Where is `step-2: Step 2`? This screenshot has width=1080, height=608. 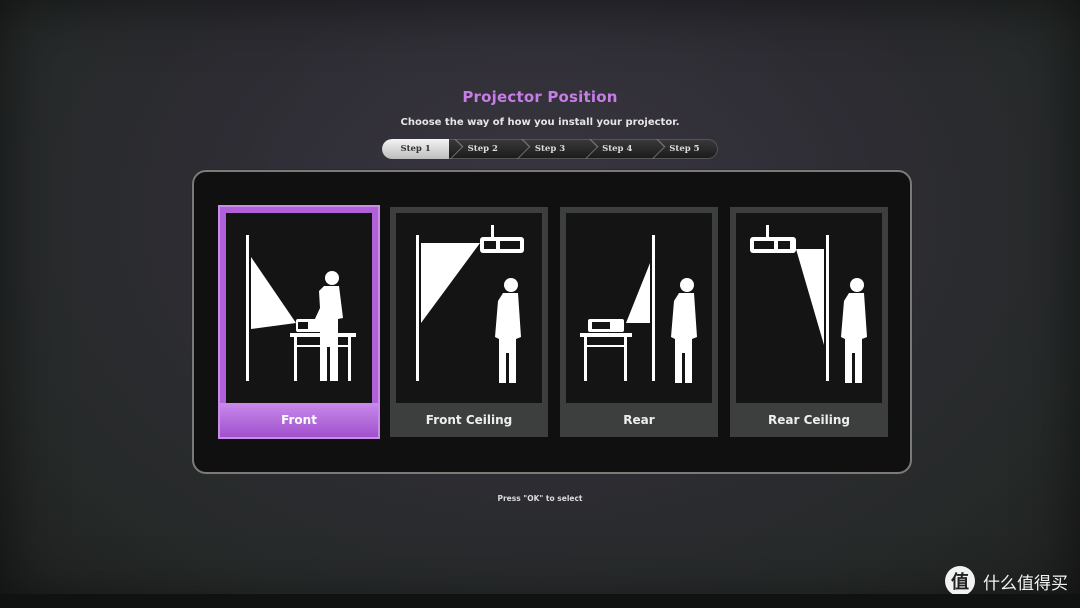 step-2: Step 2 is located at coordinates (482, 149).